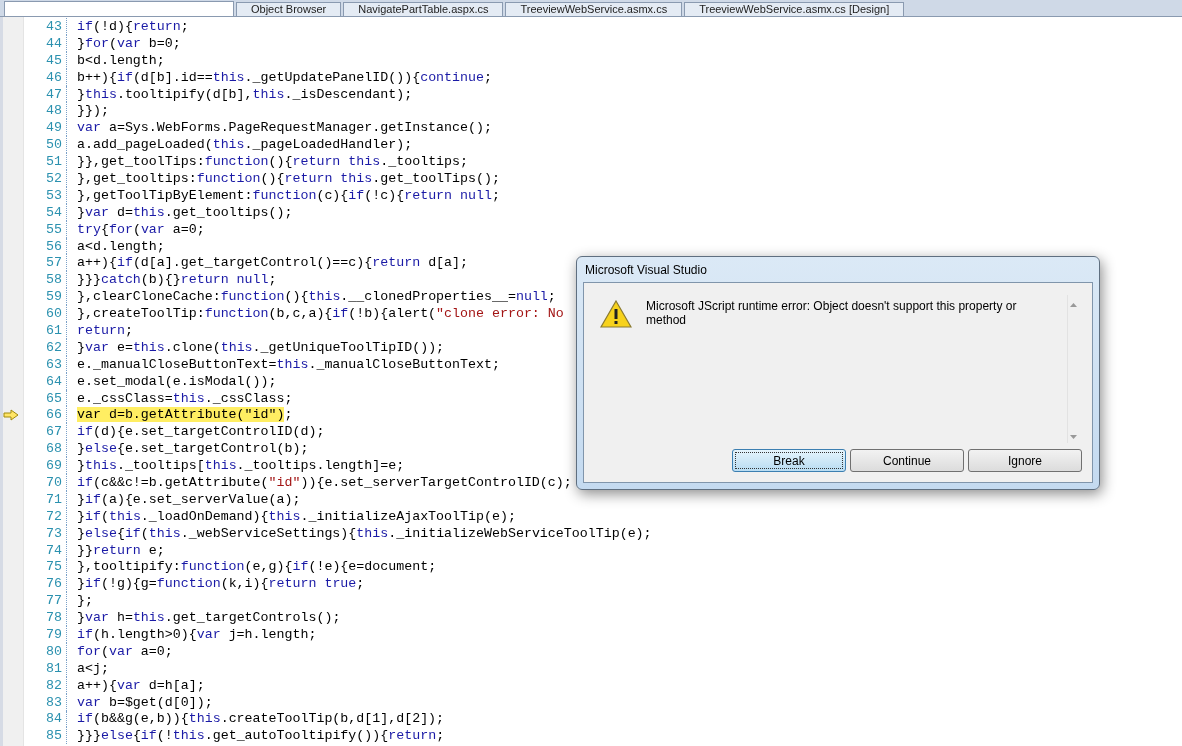 The image size is (1182, 746). What do you see at coordinates (53, 297) in the screenshot?
I see `line-number: 59` at bounding box center [53, 297].